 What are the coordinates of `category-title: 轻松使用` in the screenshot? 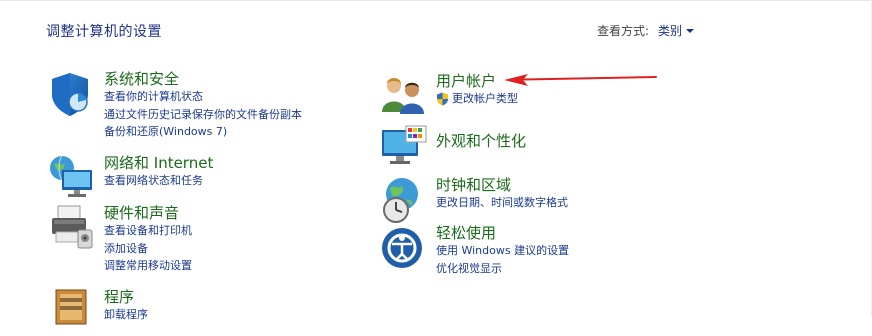 It's located at (502, 233).